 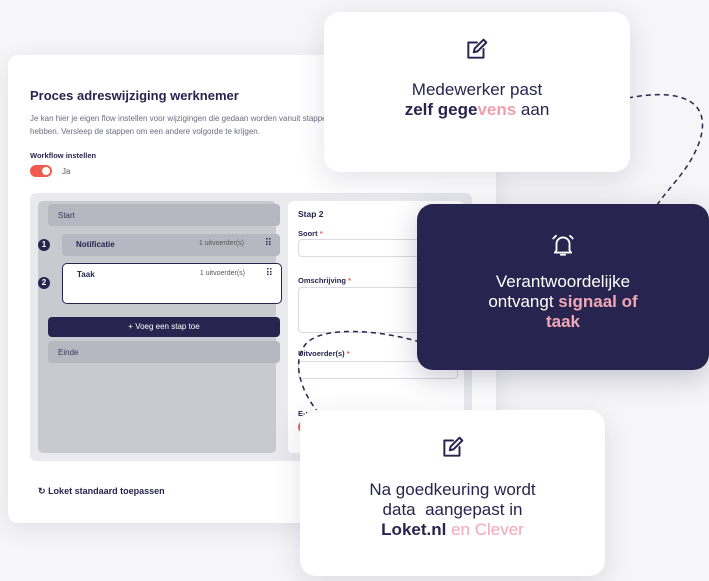 I want to click on card2-line2-text: ontvangt, so click(x=523, y=301).